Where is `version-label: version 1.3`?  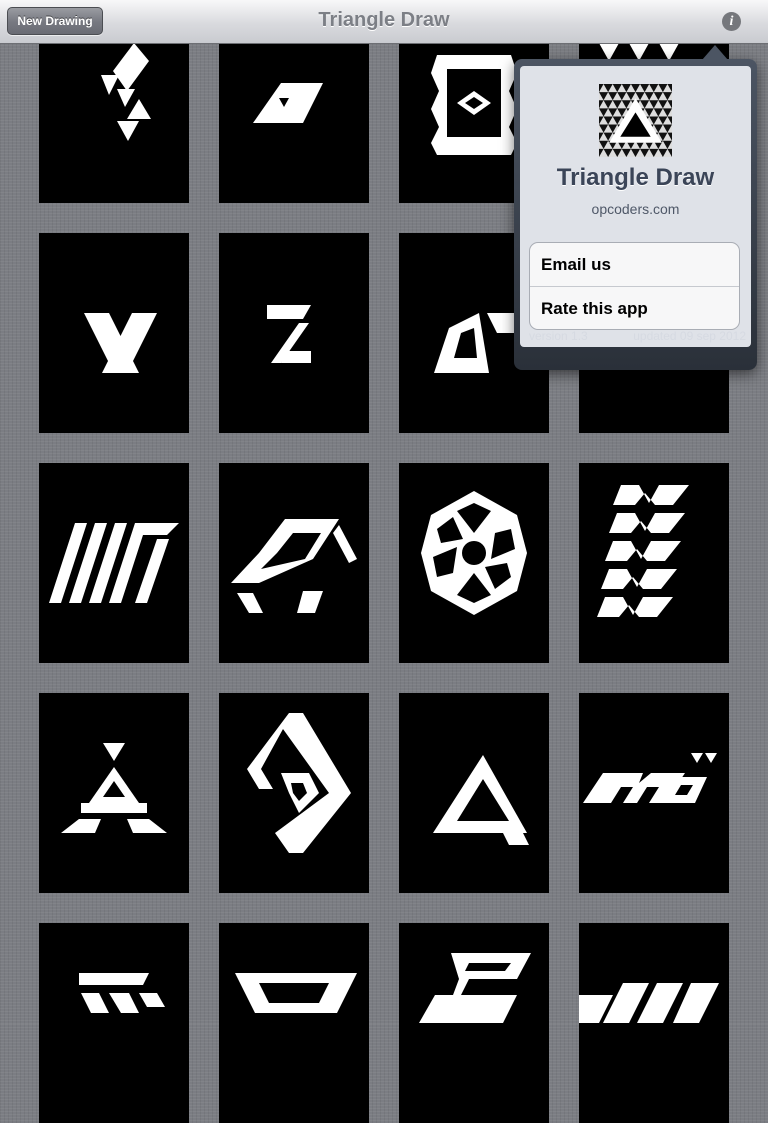
version-label: version 1.3 is located at coordinates (558, 336).